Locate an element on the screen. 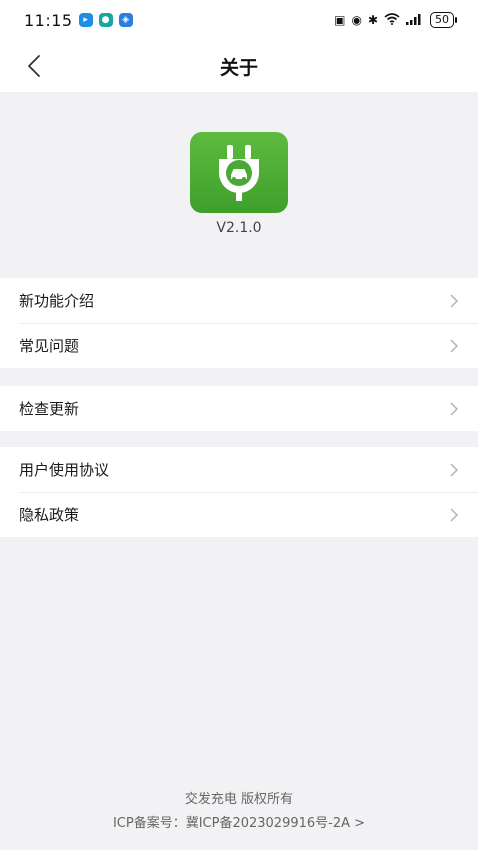  status-left: 11:15 ▸ ● ◈ is located at coordinates (78, 20).